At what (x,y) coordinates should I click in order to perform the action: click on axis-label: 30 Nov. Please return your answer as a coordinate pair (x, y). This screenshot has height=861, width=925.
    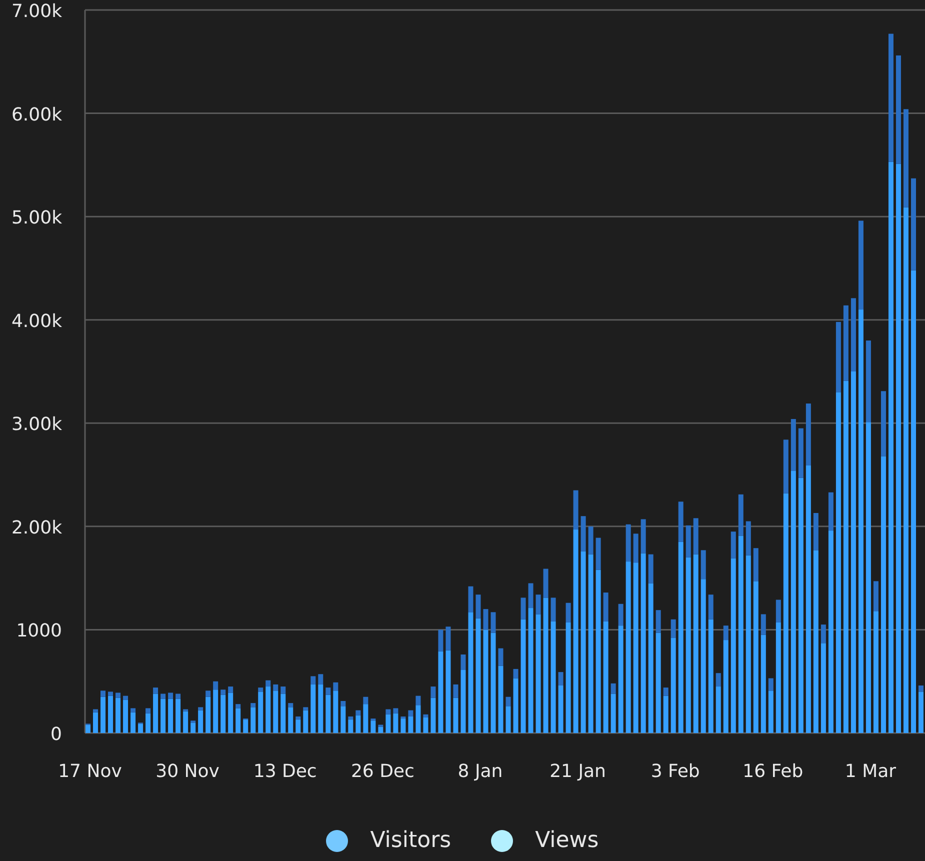
    Looking at the image, I should click on (188, 771).